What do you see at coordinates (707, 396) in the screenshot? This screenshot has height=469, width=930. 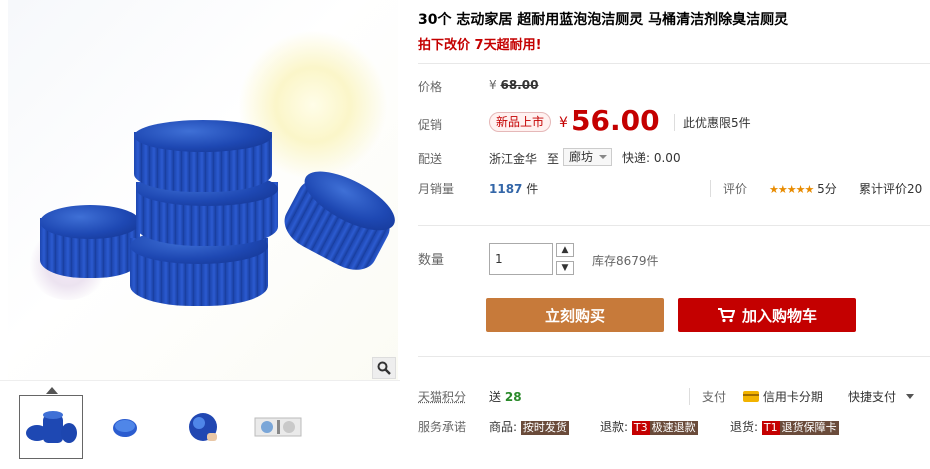 I see `payment-label: 支付` at bounding box center [707, 396].